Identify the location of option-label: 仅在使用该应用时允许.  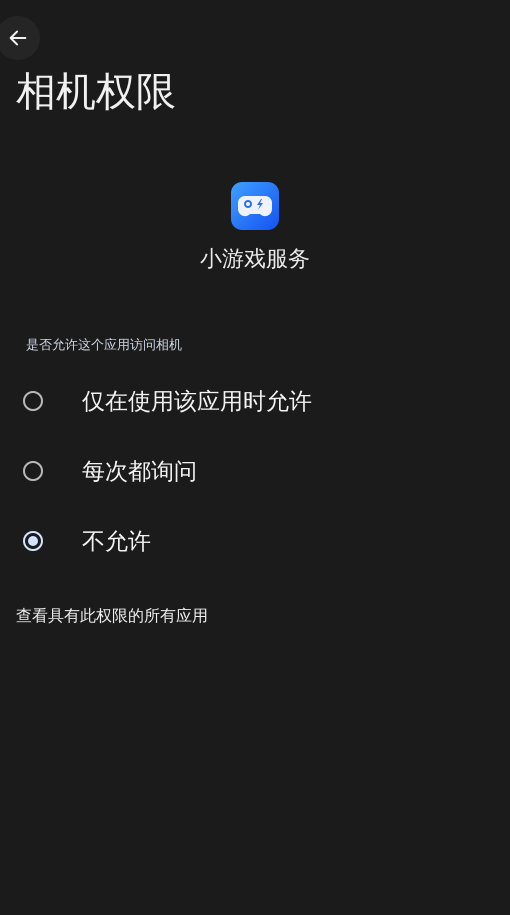
(197, 402).